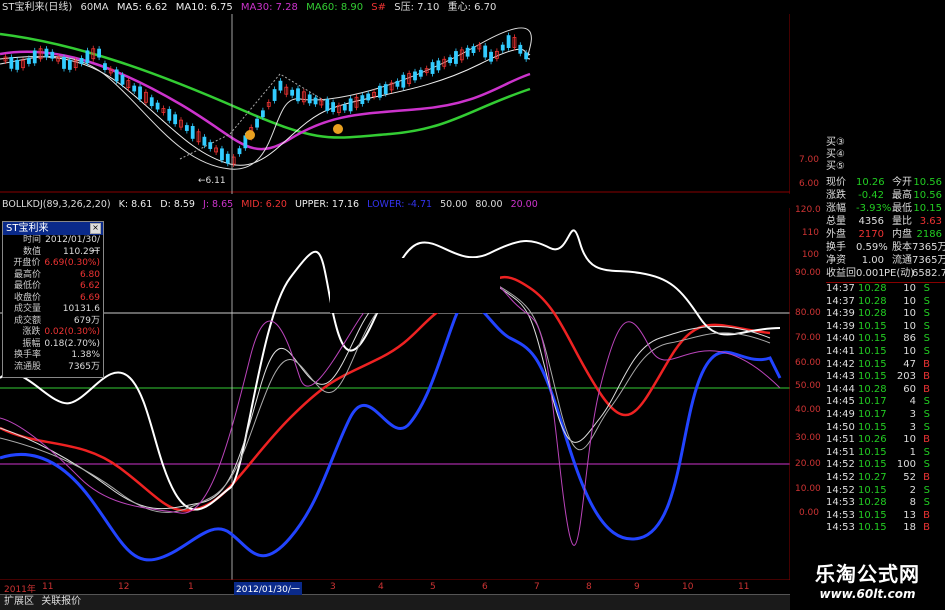 This screenshot has width=945, height=610. I want to click on watermark-title: 乐淘公式网, so click(867, 574).